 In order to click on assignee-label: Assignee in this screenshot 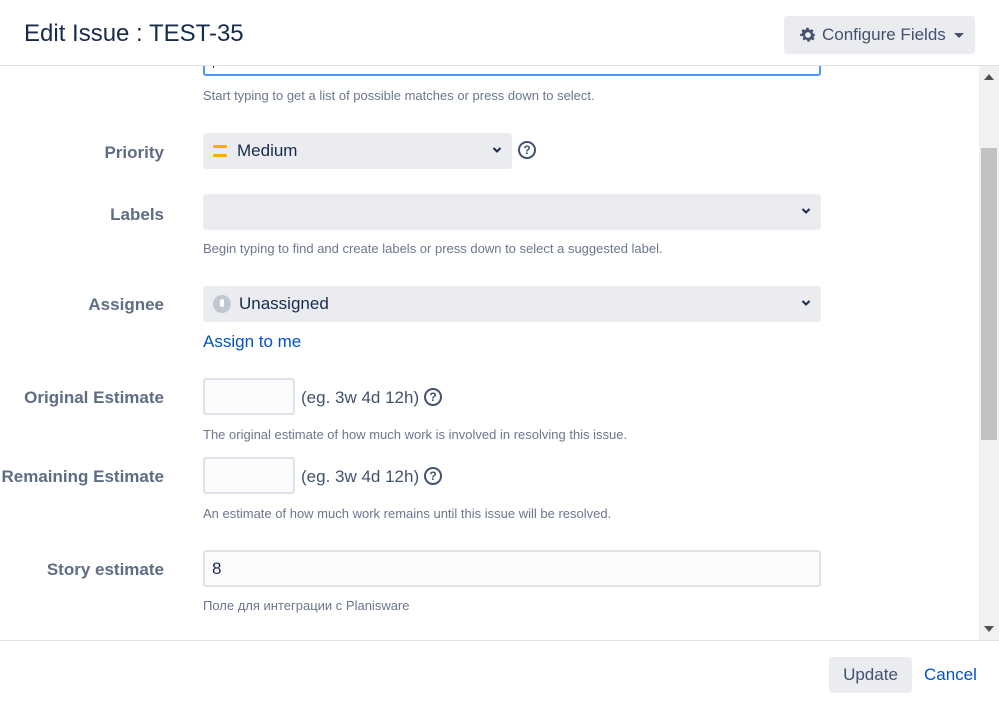, I will do `click(126, 304)`.